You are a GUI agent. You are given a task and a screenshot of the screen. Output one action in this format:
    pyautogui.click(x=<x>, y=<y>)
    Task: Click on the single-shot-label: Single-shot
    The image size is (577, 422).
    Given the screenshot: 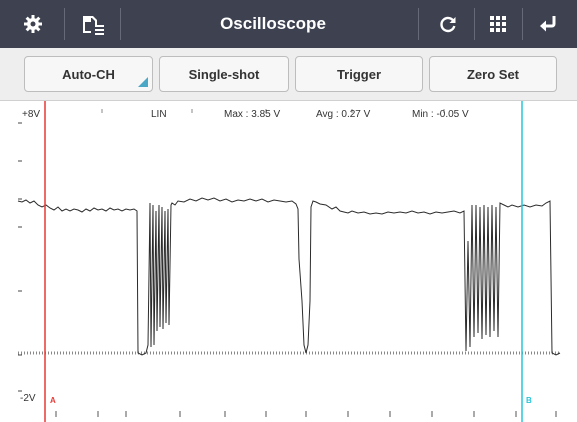 What is the action you would take?
    pyautogui.click(x=224, y=74)
    